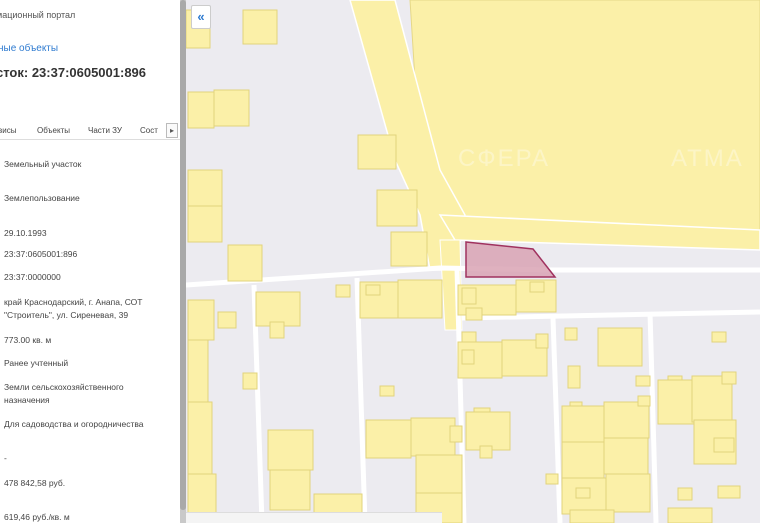  Describe the element at coordinates (653, 417) in the screenshot. I see `street-v5` at that location.